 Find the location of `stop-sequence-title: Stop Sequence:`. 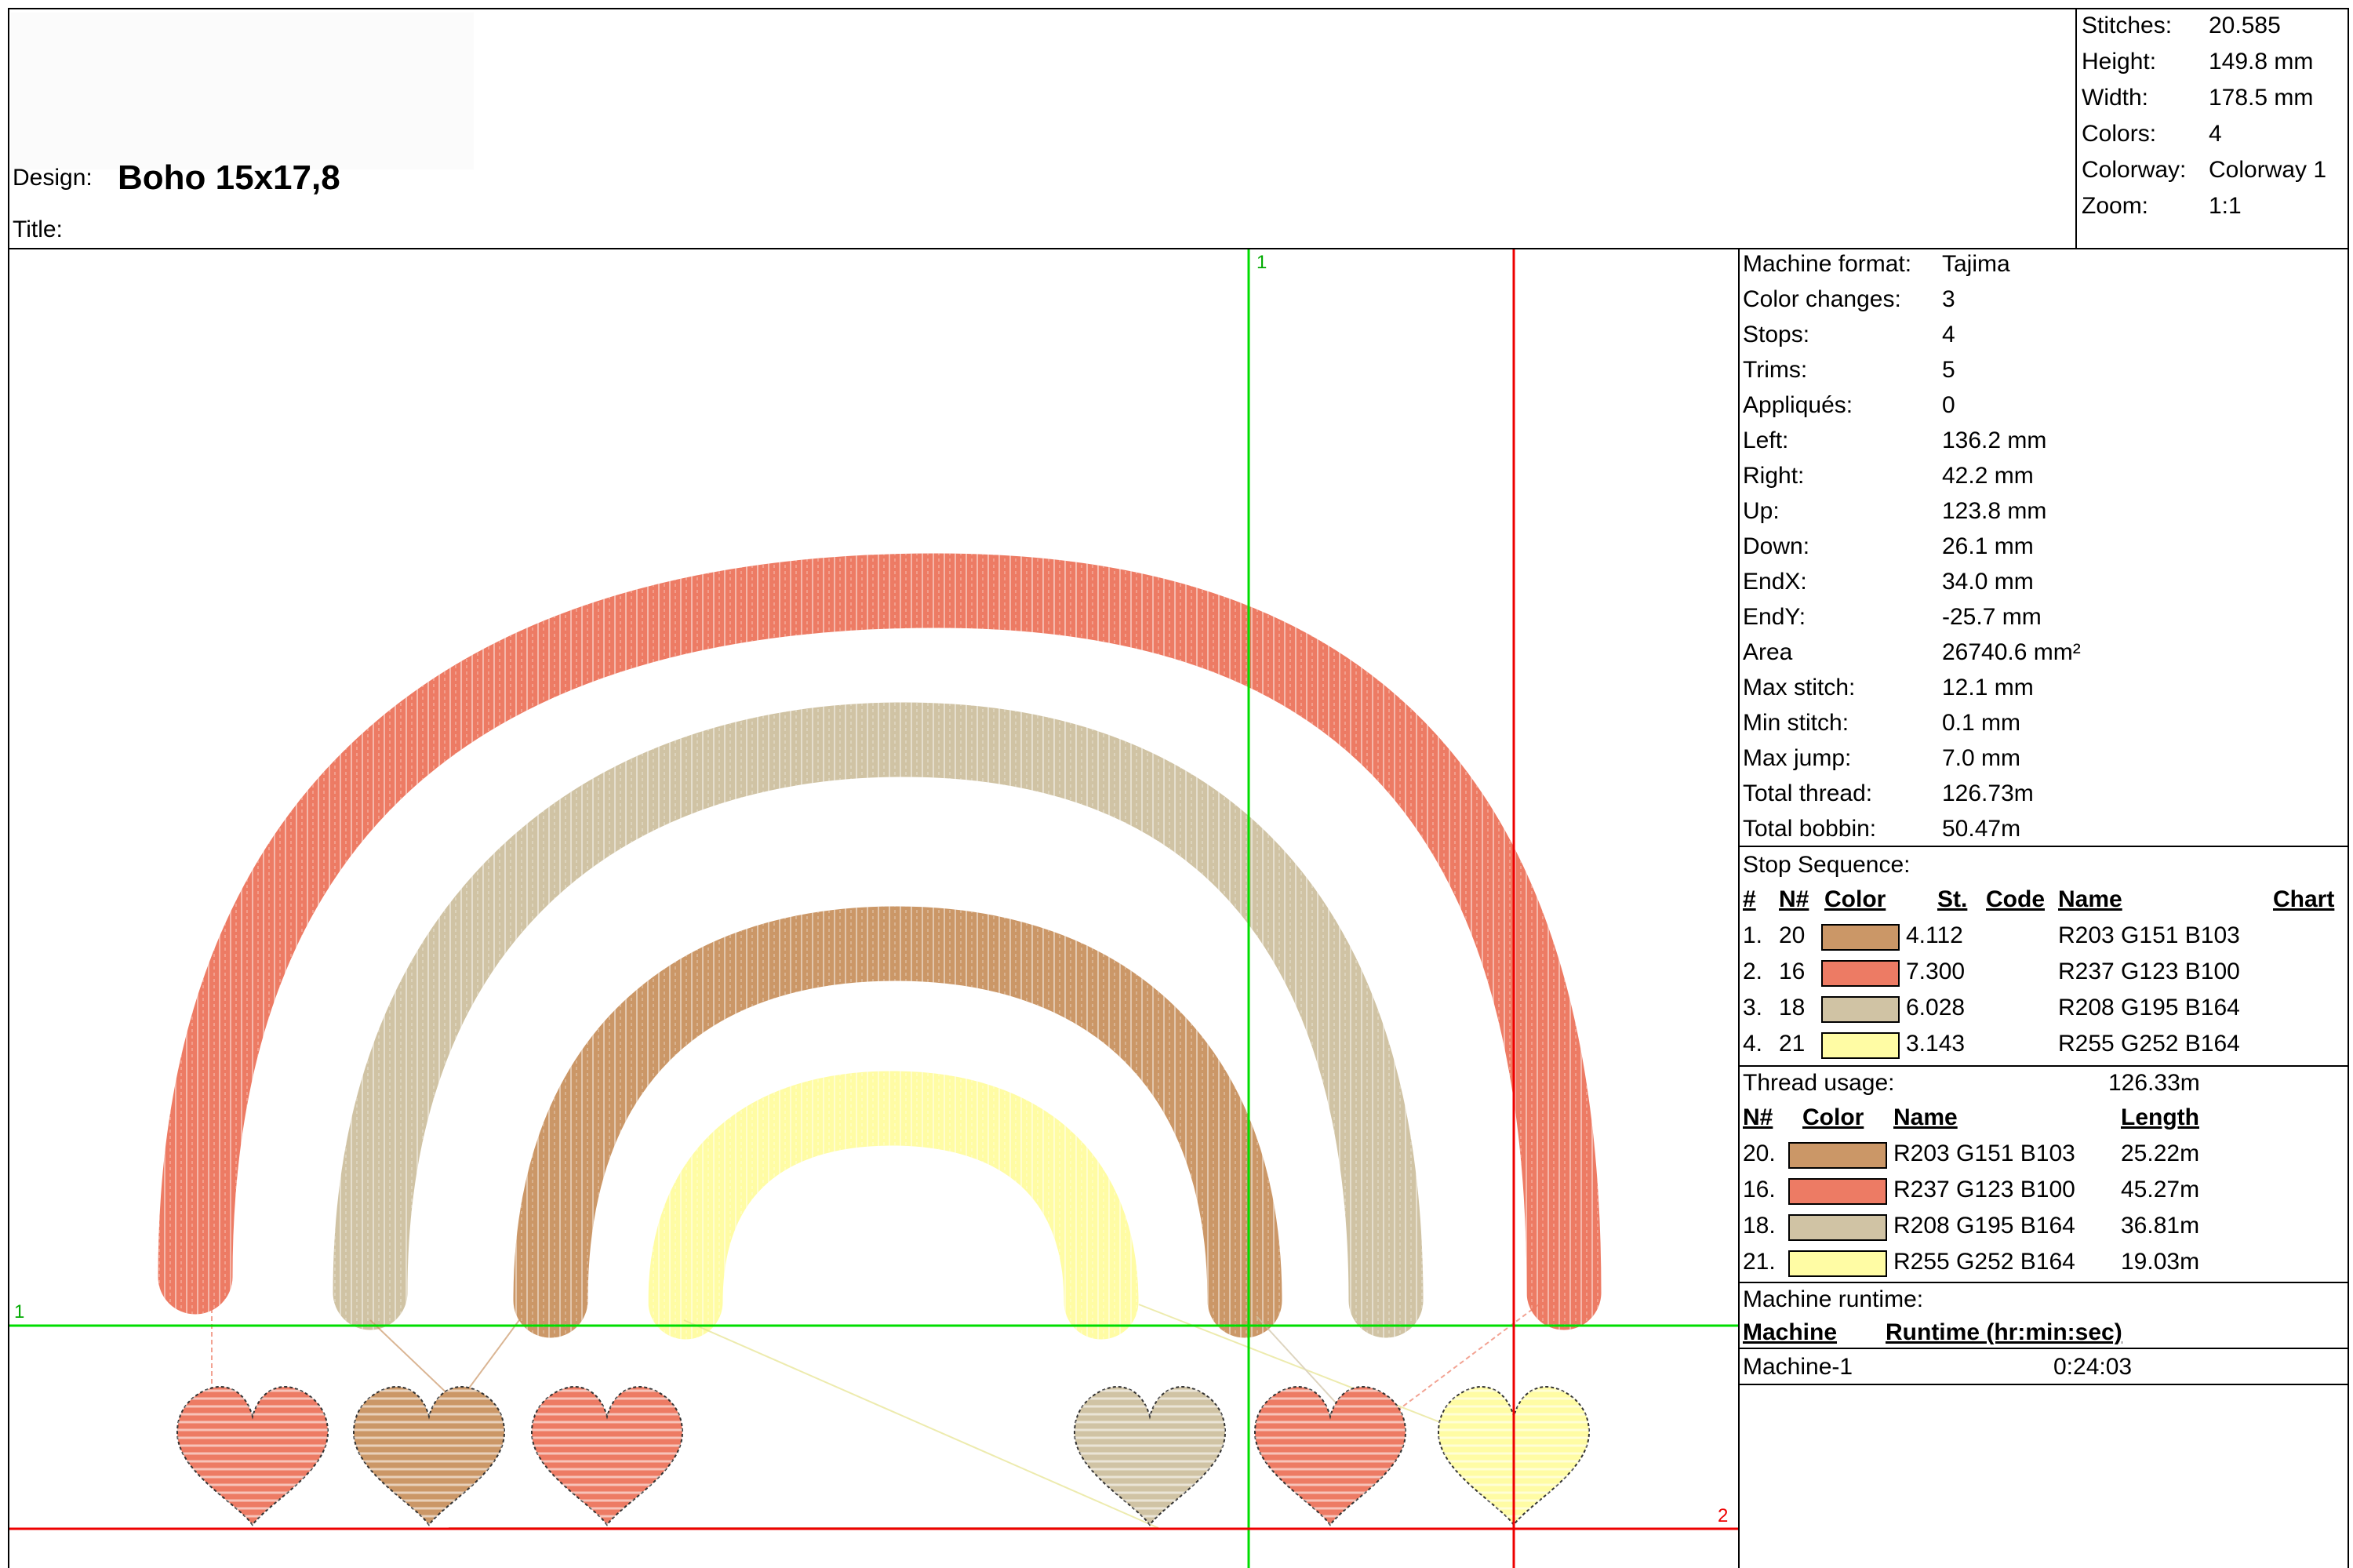

stop-sequence-title: Stop Sequence: is located at coordinates (1827, 865).